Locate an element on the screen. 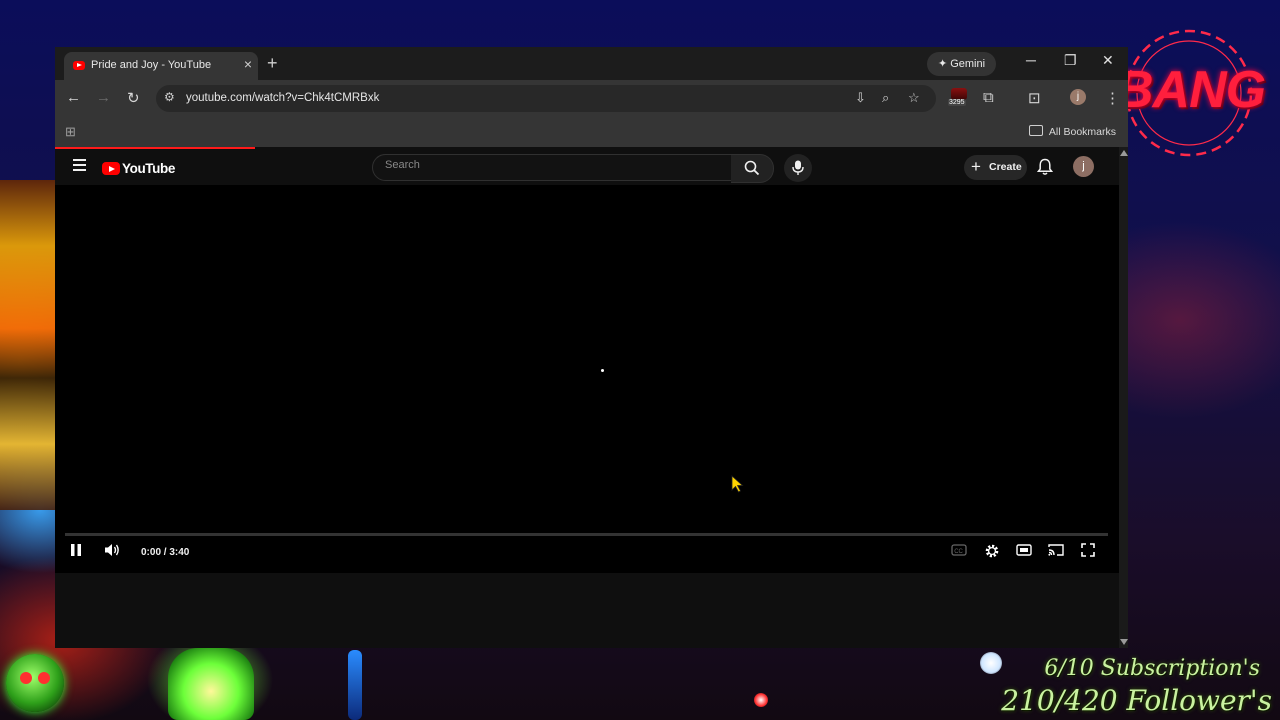  extension-badge-count: 3295 is located at coordinates (957, 102).